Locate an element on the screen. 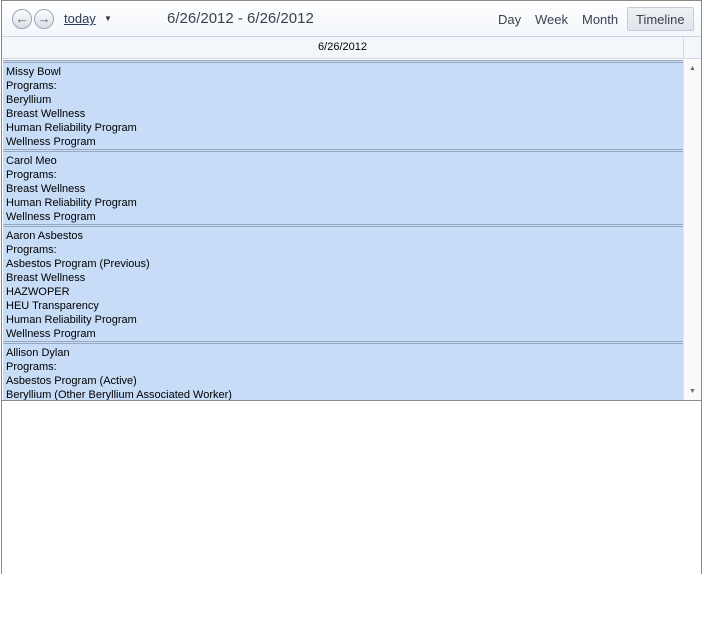 The image size is (705, 630). scroll-corner is located at coordinates (692, 48).